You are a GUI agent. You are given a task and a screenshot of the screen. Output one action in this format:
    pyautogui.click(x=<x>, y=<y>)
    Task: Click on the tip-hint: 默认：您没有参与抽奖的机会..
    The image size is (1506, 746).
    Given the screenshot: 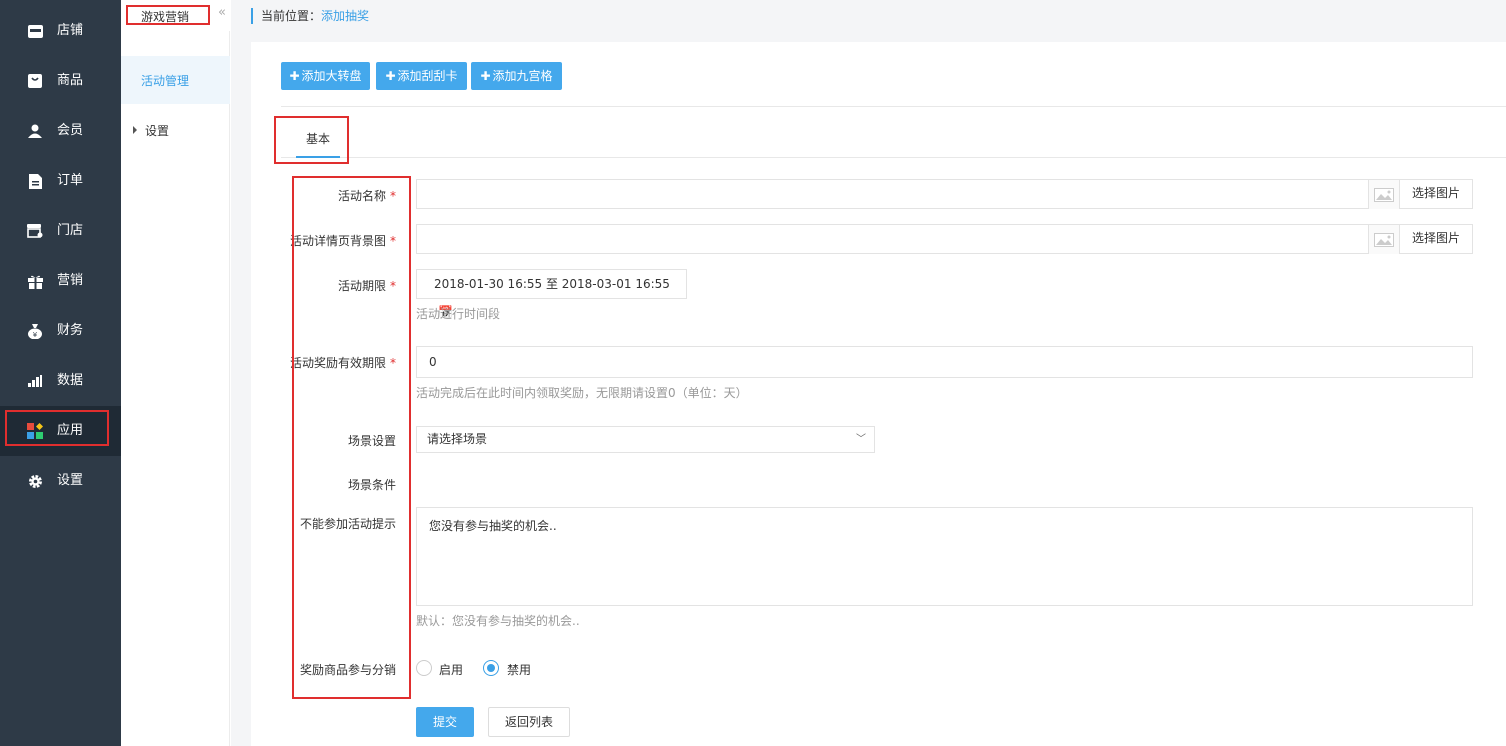 What is the action you would take?
    pyautogui.click(x=498, y=621)
    